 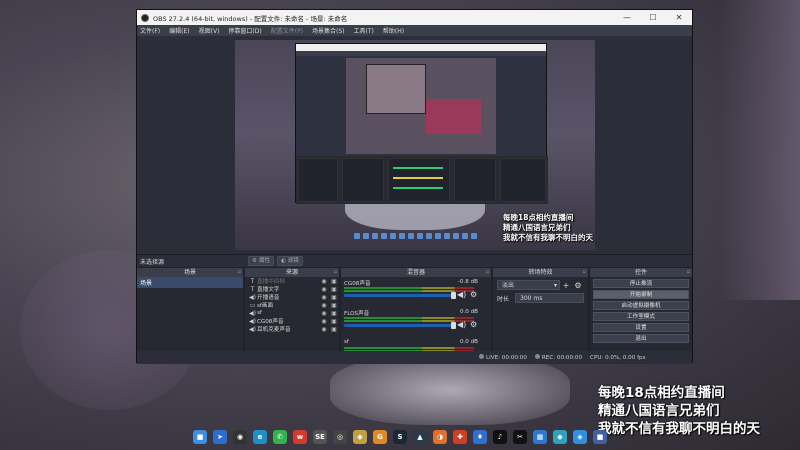 What do you see at coordinates (393, 30) in the screenshot?
I see `menu-item: 帮助(H)` at bounding box center [393, 30].